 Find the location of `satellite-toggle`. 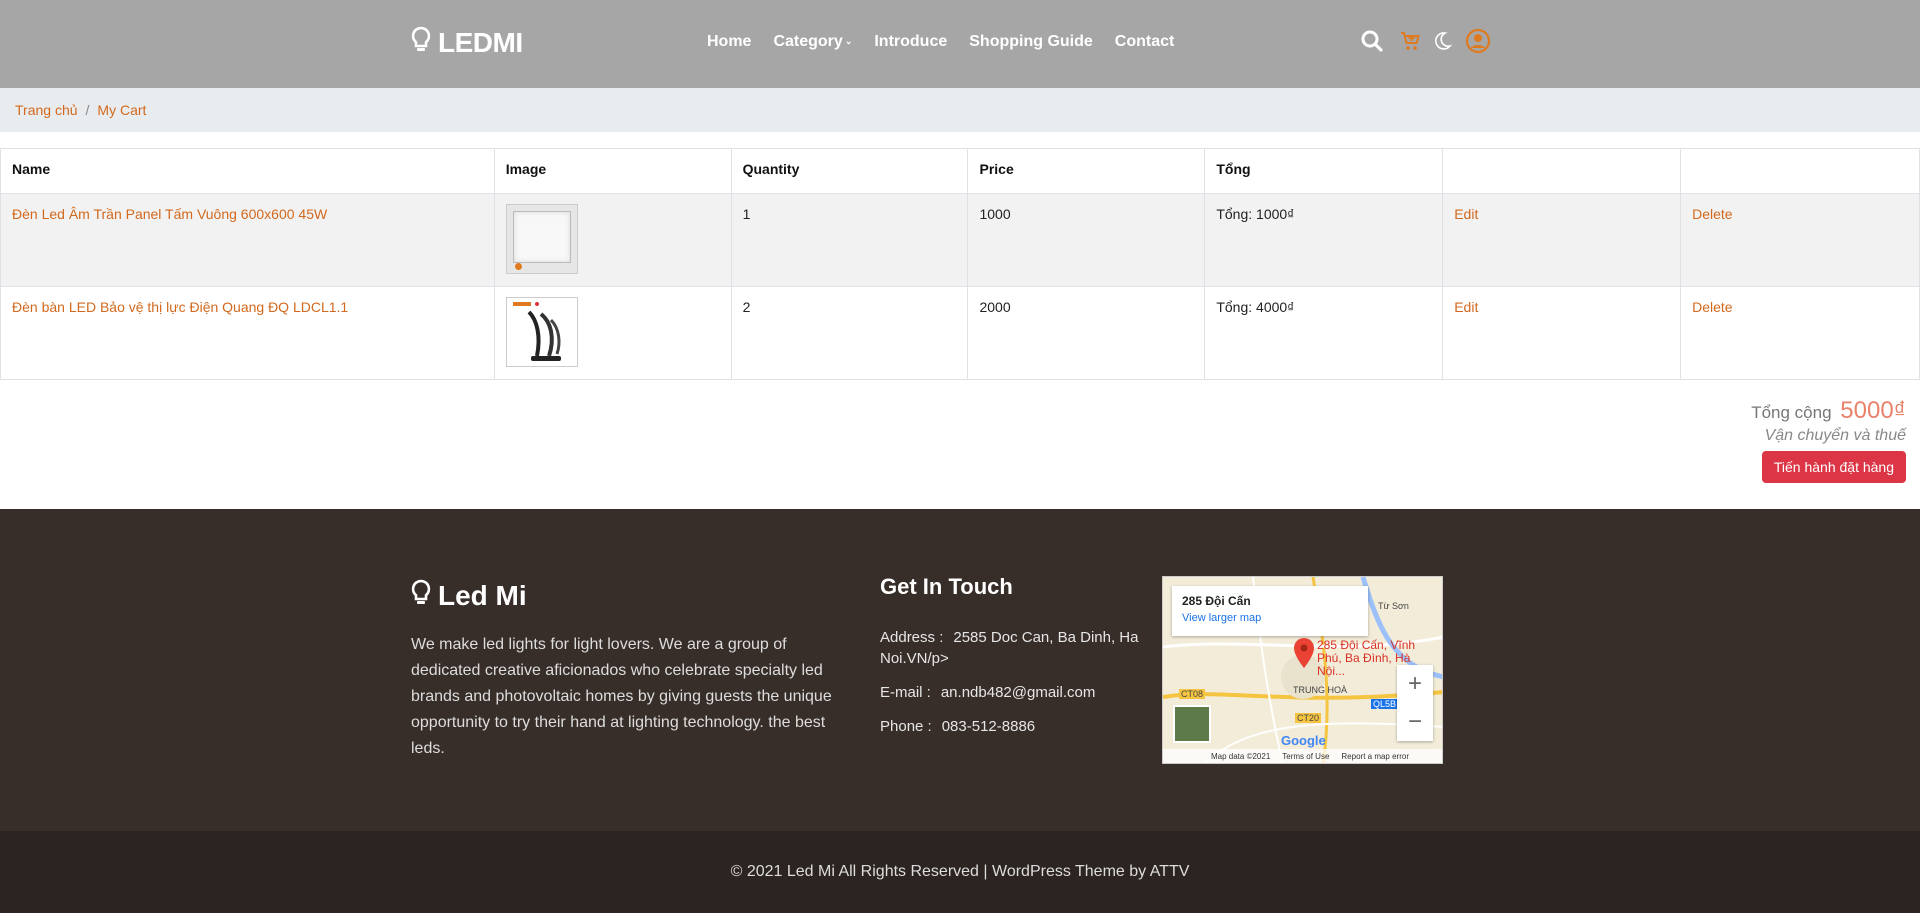

satellite-toggle is located at coordinates (1192, 724).